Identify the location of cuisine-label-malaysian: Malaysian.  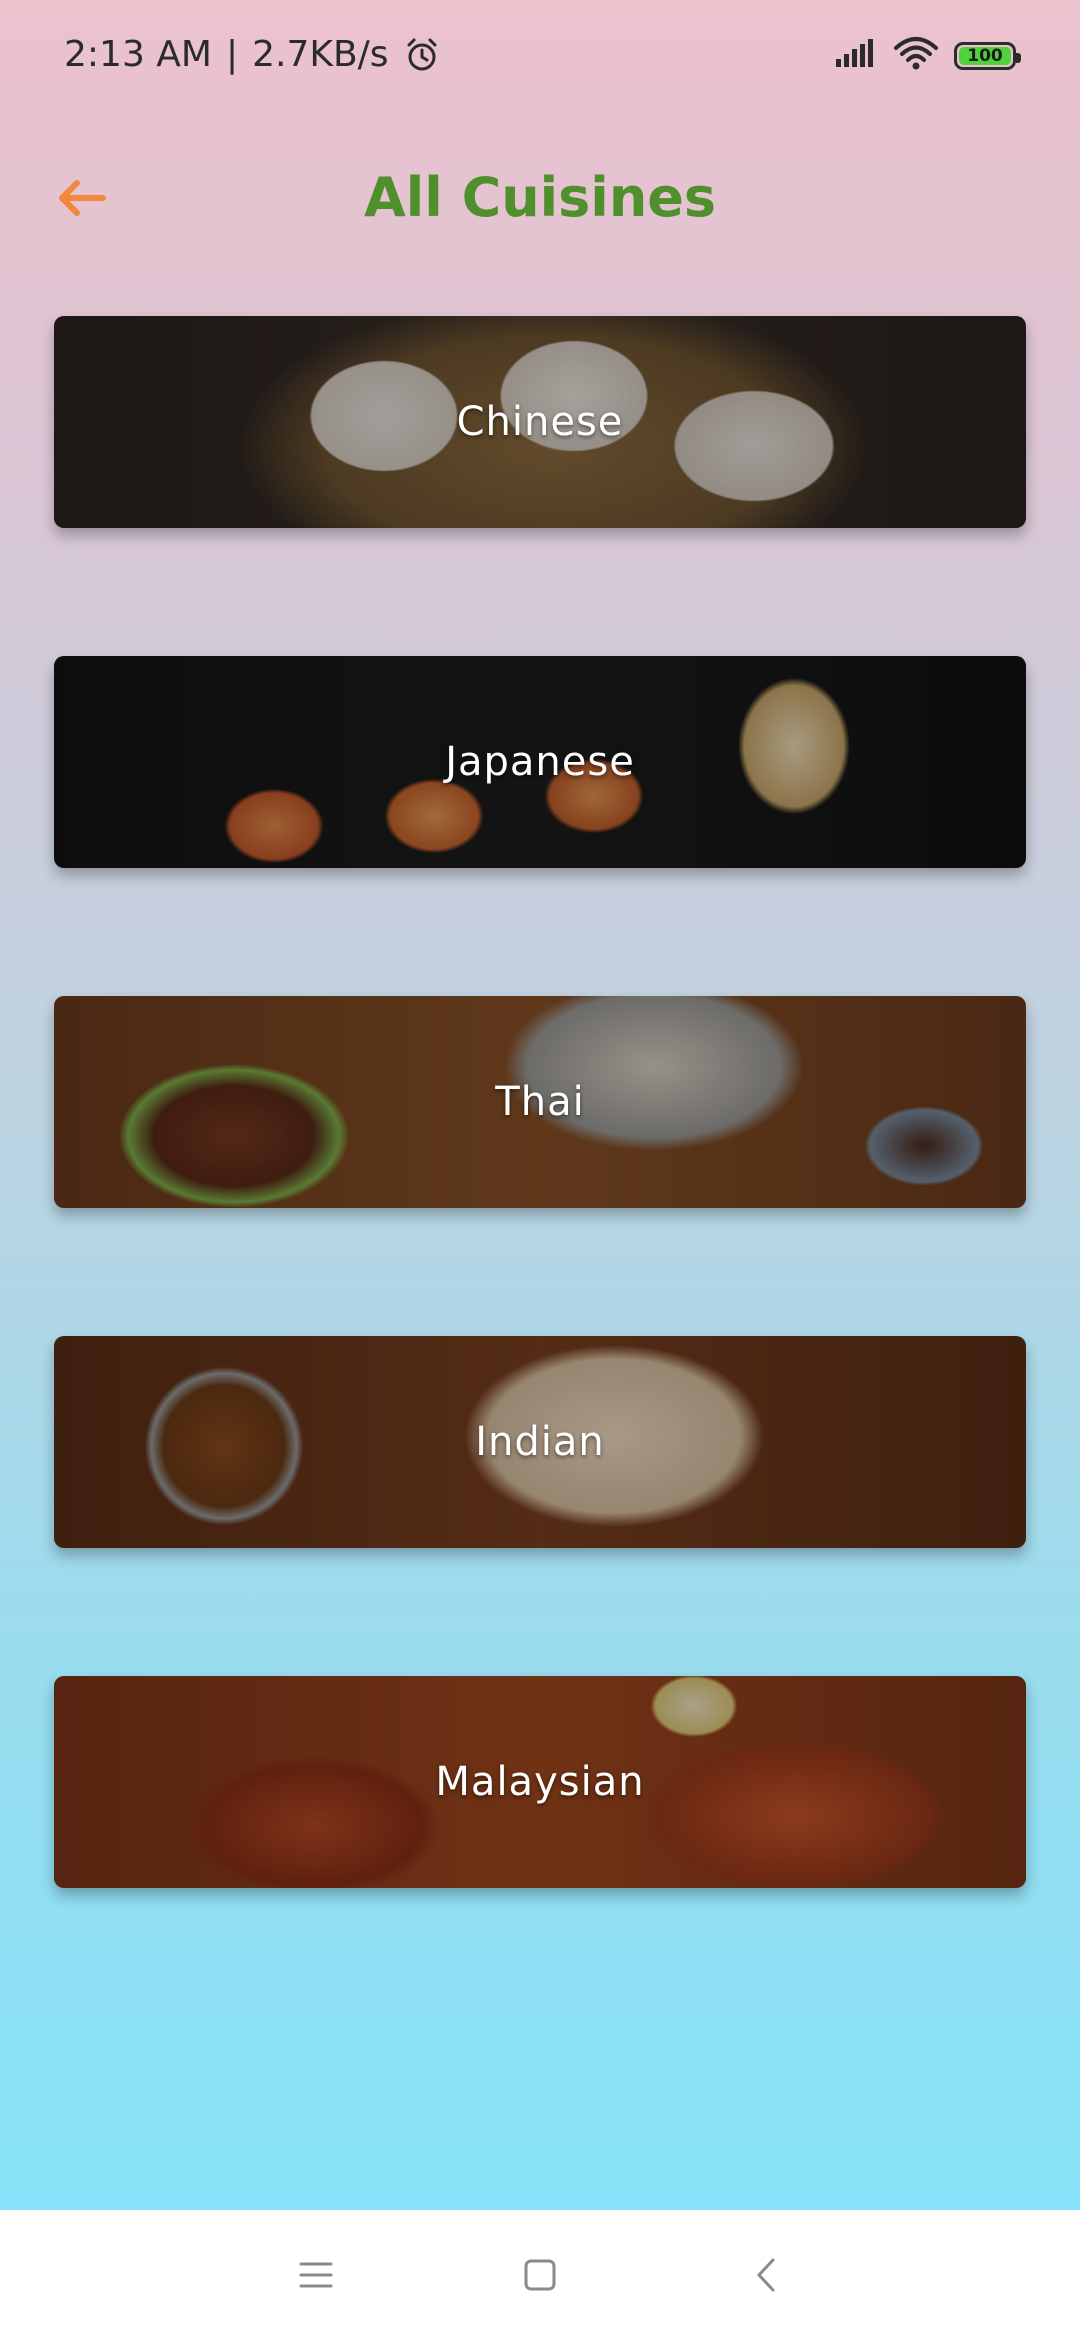
(540, 1782).